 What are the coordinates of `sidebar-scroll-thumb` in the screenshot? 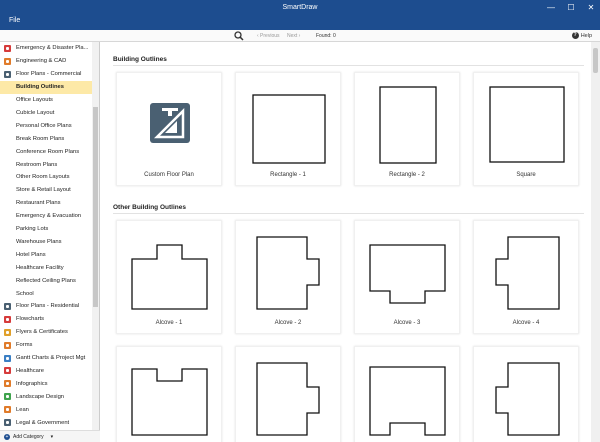 It's located at (95, 207).